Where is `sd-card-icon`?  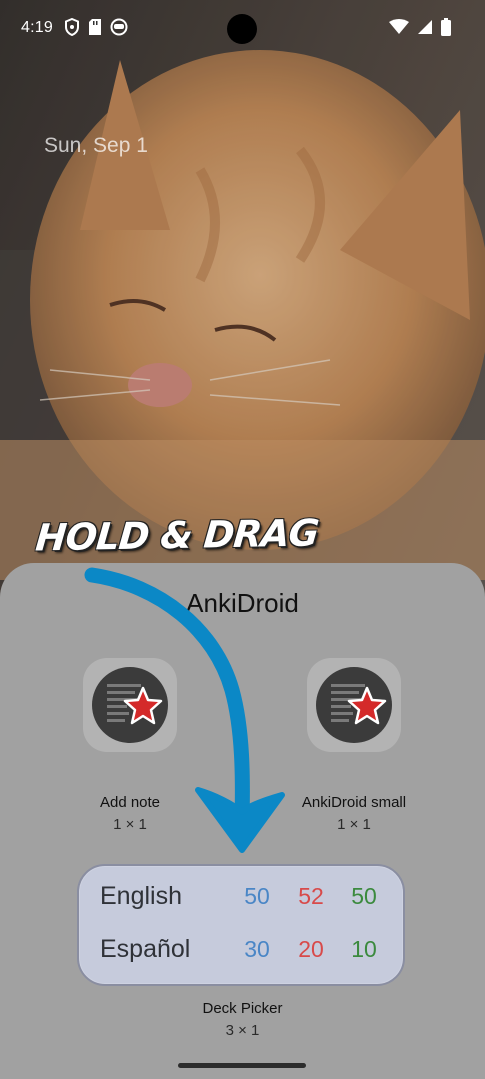 sd-card-icon is located at coordinates (95, 29).